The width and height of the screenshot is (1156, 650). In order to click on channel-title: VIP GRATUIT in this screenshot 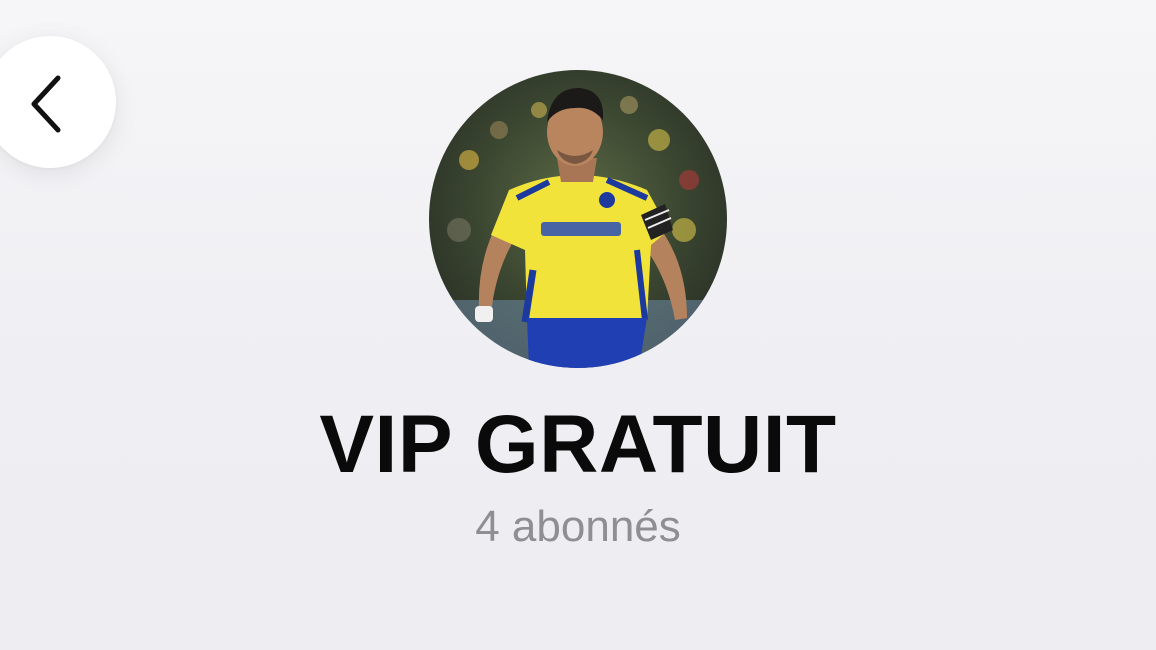, I will do `click(578, 444)`.